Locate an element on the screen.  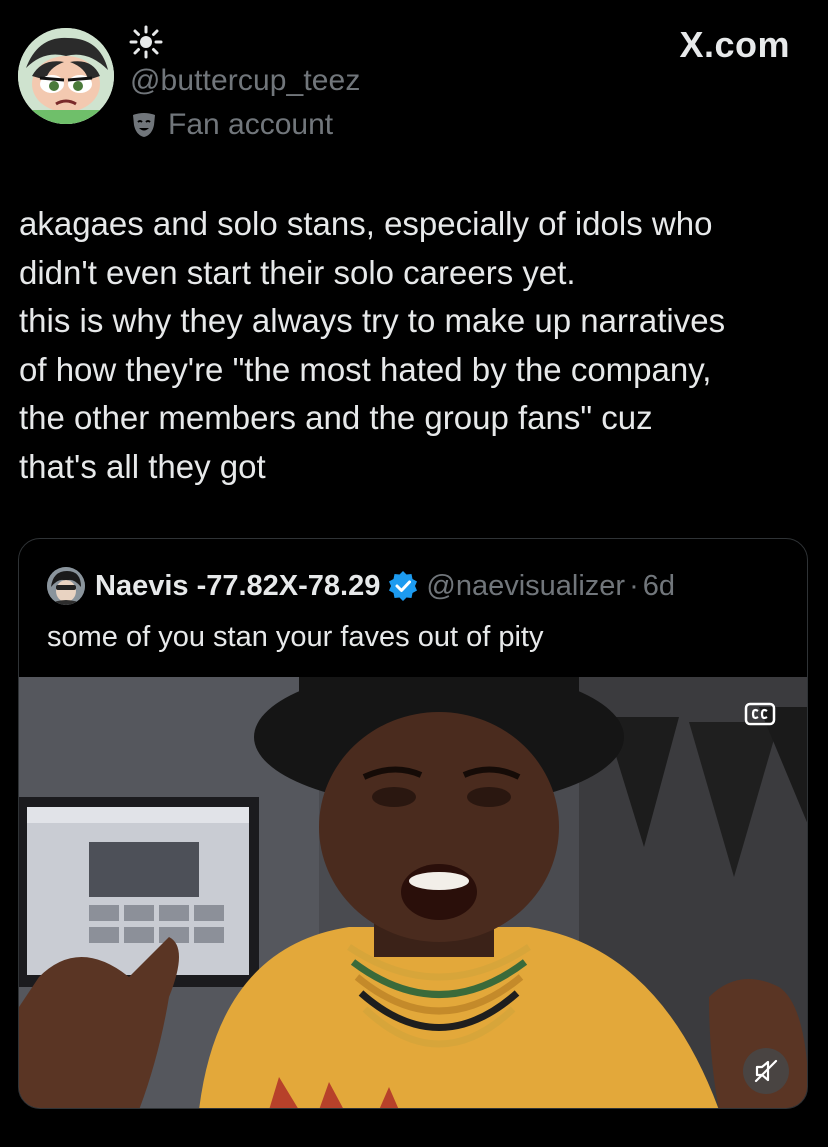
quoted-tweet-time: 6d is located at coordinates (659, 586).